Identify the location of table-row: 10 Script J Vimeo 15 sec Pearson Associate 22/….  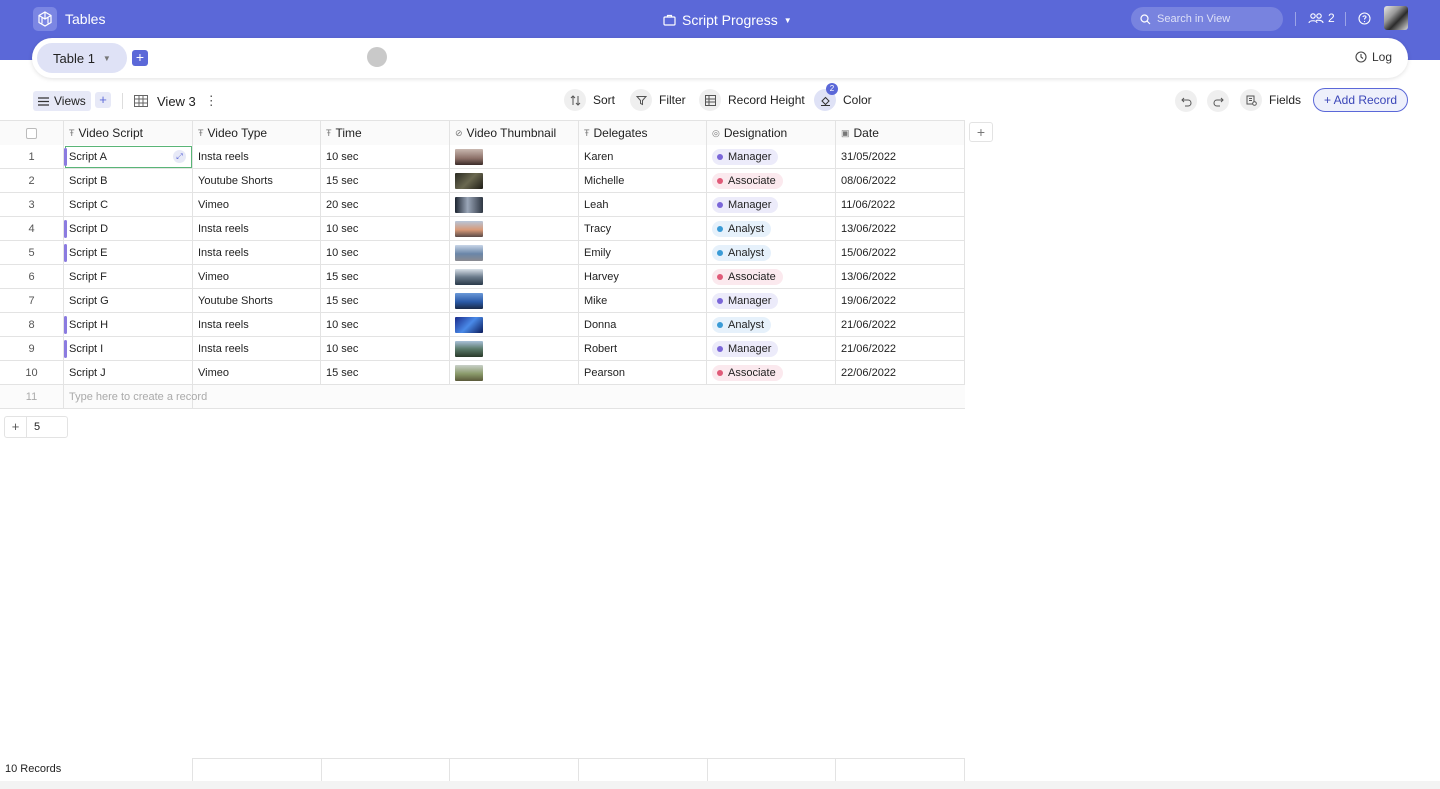
(482, 373).